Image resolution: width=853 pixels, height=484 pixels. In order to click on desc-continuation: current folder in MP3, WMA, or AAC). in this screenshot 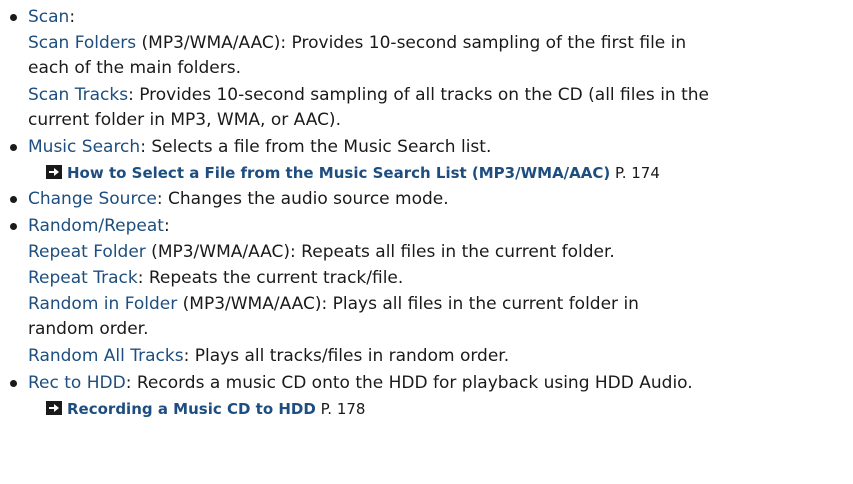, I will do `click(184, 120)`.